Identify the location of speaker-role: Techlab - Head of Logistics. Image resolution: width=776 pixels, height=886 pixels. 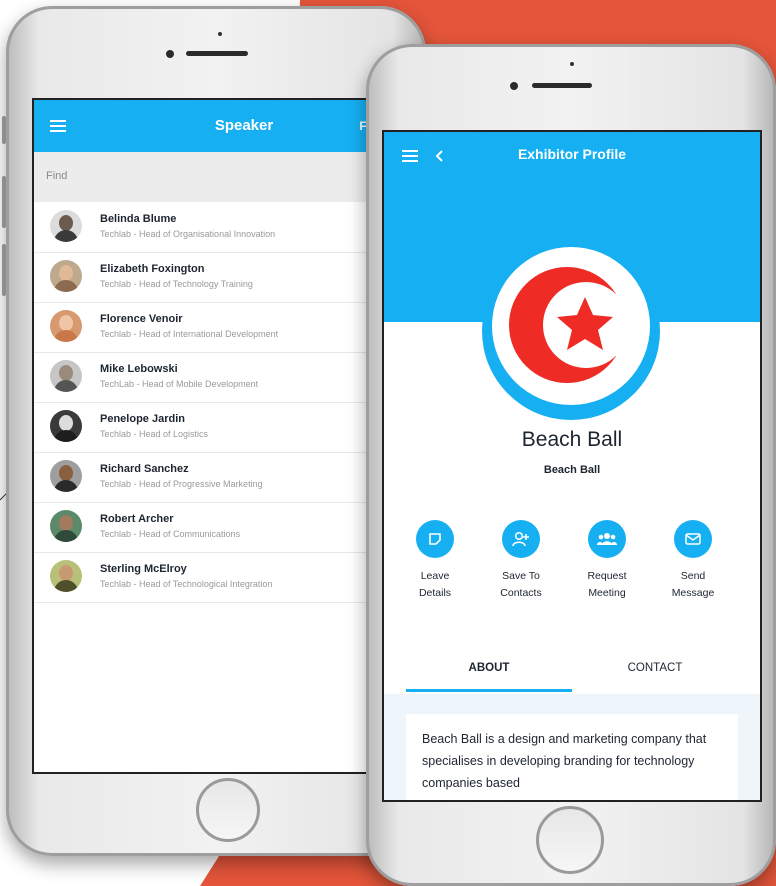
(154, 434).